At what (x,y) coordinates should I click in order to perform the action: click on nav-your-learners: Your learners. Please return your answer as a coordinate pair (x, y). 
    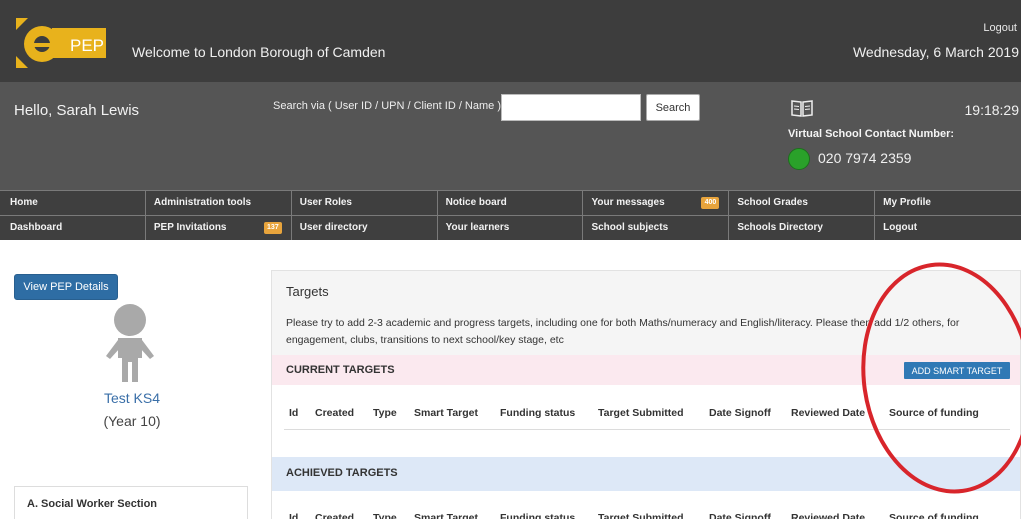
    Looking at the image, I should click on (511, 228).